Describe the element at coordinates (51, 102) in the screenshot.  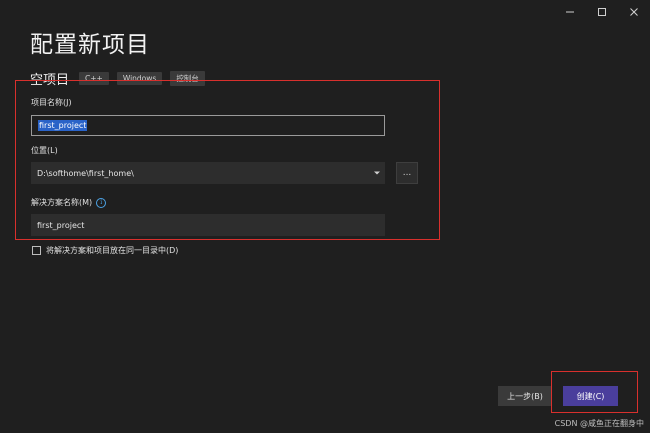
I see `project-name-label: 项目名称(J)` at that location.